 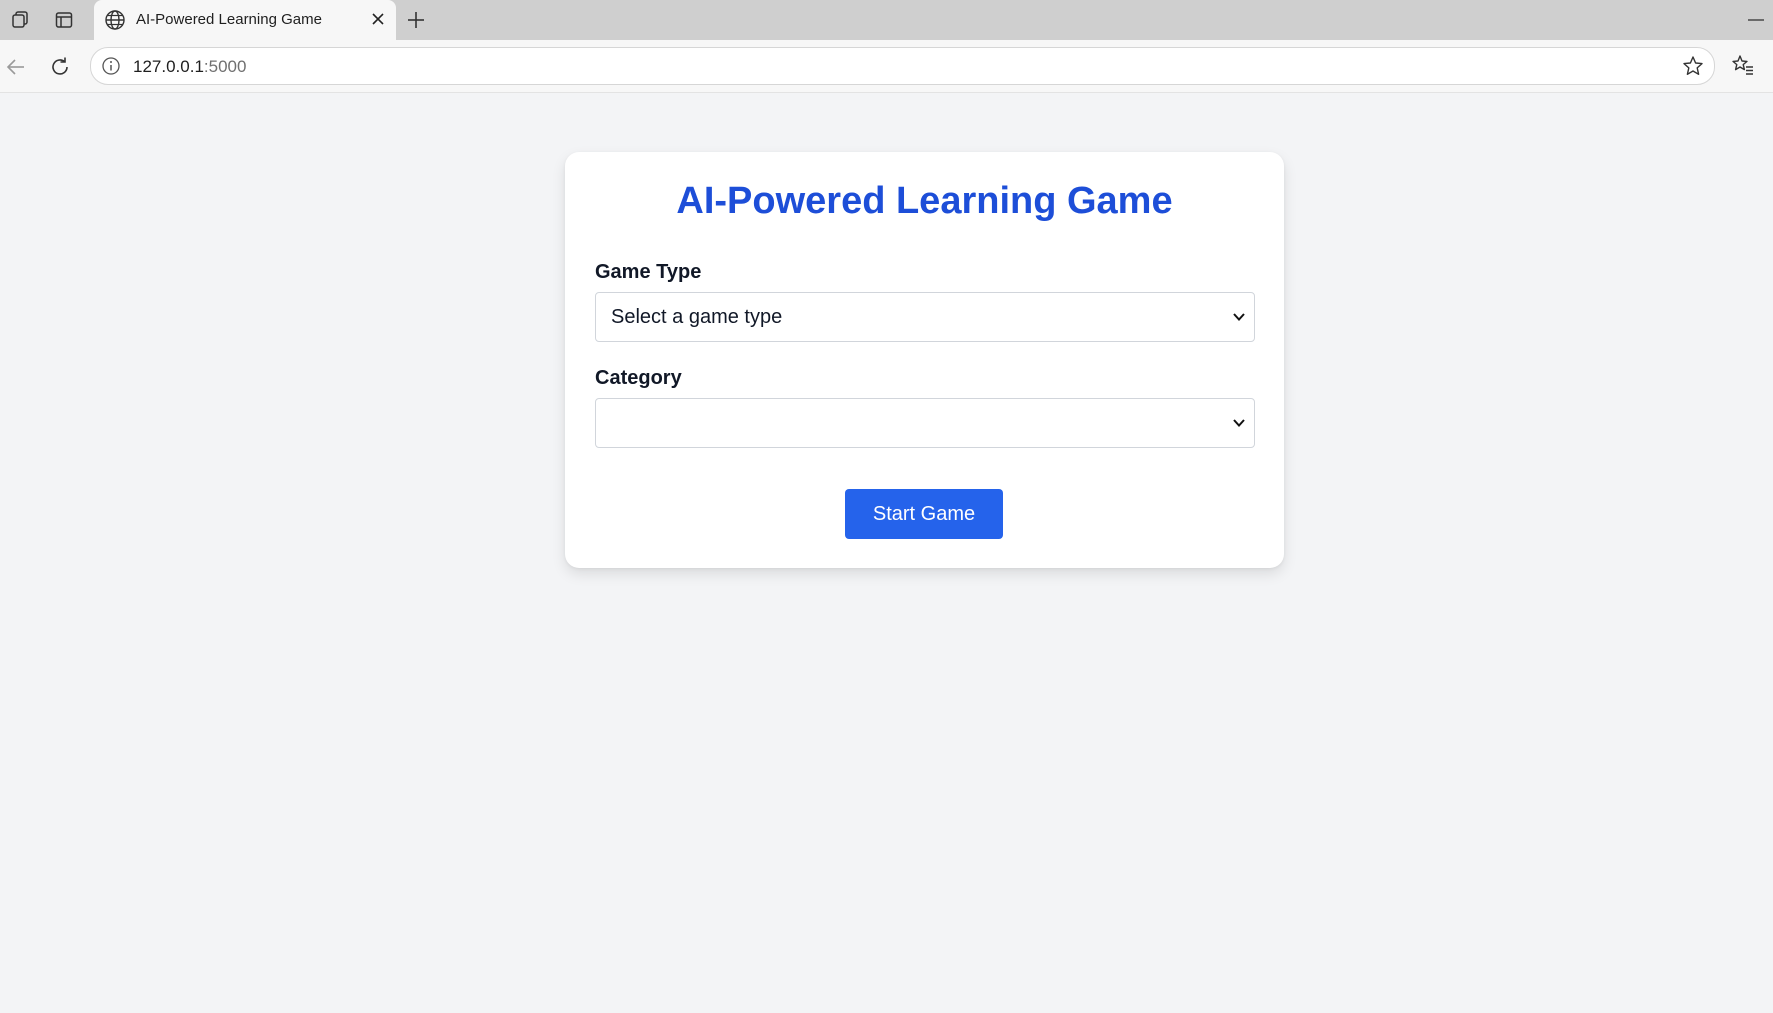 I want to click on page-title: AI-Powered Learning Game, so click(x=924, y=201).